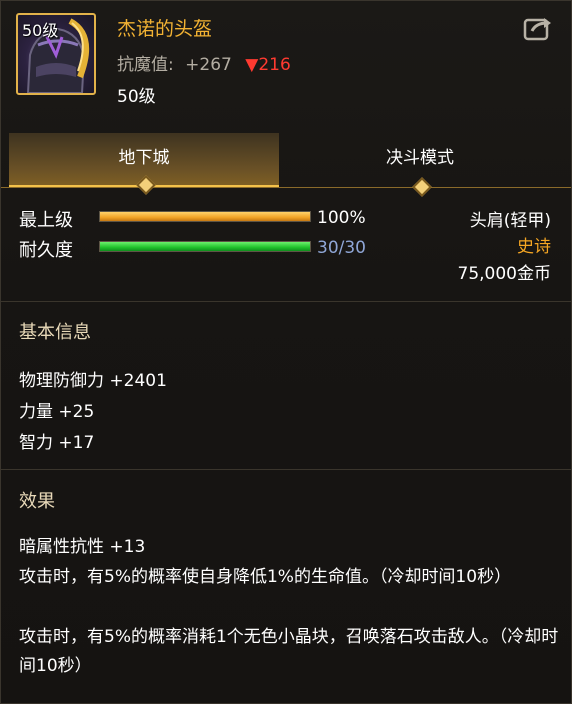  I want to click on mode-tabs: 地下城 决斗模式, so click(286, 165).